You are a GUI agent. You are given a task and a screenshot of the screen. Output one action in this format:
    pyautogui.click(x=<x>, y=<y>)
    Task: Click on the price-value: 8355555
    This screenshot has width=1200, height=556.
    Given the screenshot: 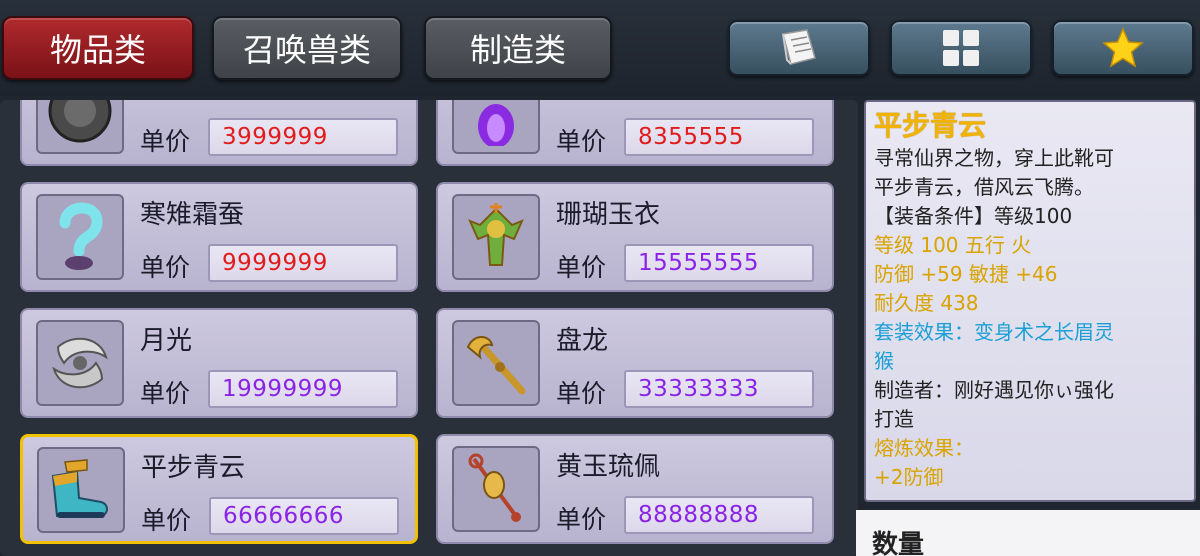 What is the action you would take?
    pyautogui.click(x=719, y=137)
    